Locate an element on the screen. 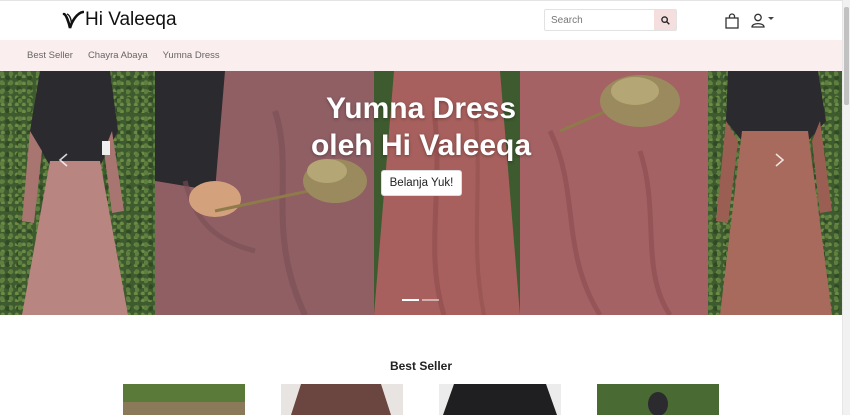 This screenshot has height=415, width=850. hero-title-line: oleh Hi Valeeqa is located at coordinates (421, 145).